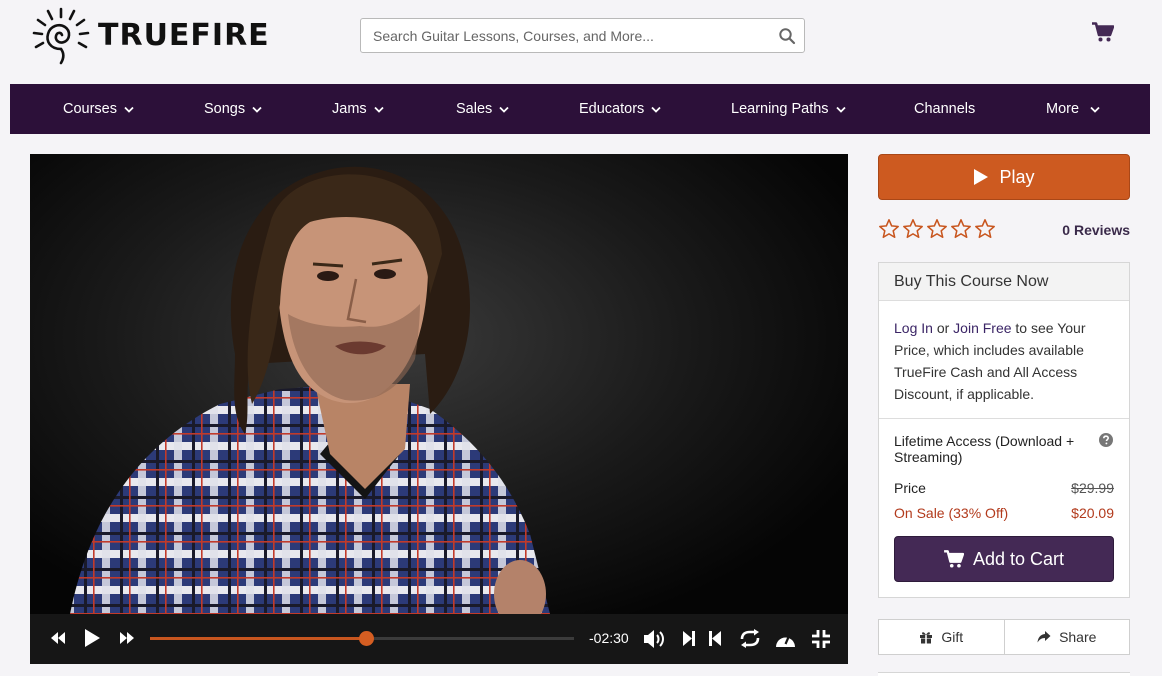 The height and width of the screenshot is (676, 1162). I want to click on or-text: or, so click(943, 328).